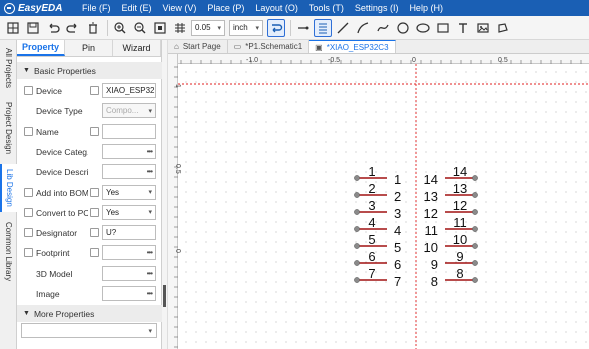 The image size is (589, 349). What do you see at coordinates (246, 27) in the screenshot?
I see `unit-select: inch ▾` at bounding box center [246, 27].